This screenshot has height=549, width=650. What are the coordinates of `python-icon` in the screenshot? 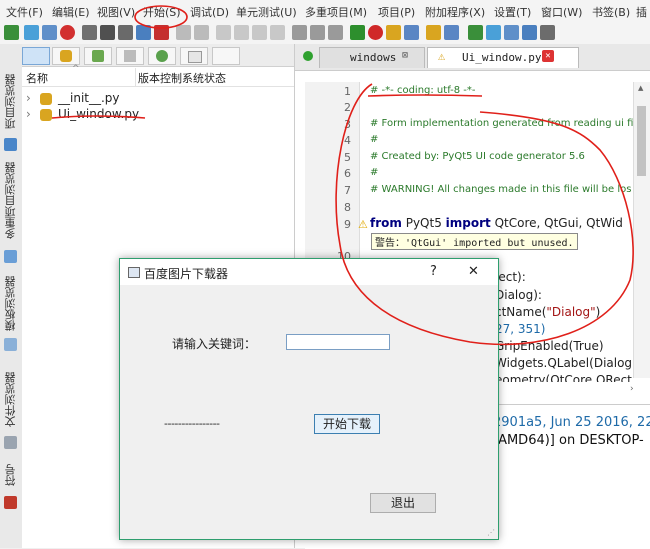 It's located at (393, 32).